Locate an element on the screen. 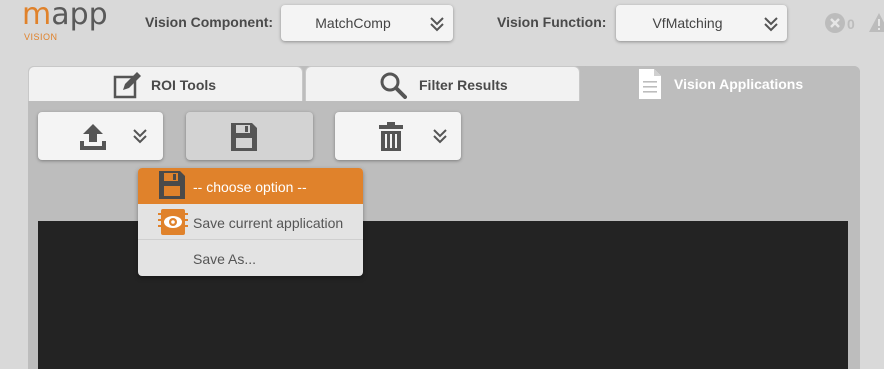  edit-icon is located at coordinates (127, 85).